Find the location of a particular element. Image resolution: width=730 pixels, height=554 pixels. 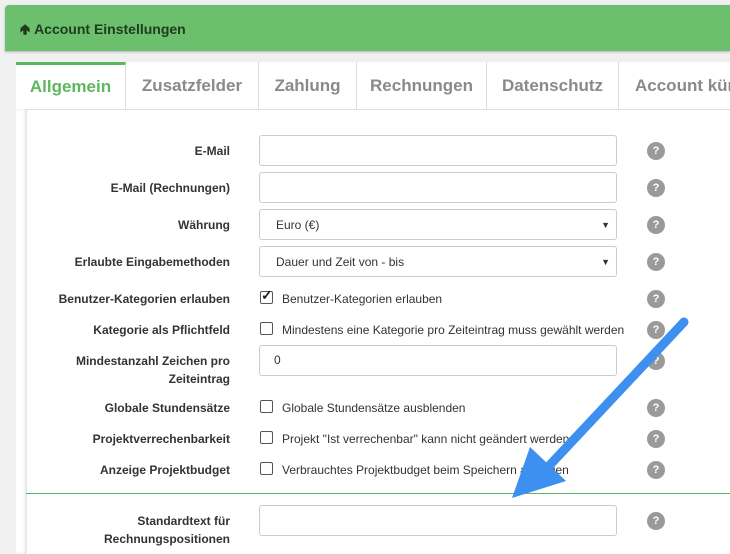

tab-account-kuendigen: Account kün is located at coordinates (674, 85).